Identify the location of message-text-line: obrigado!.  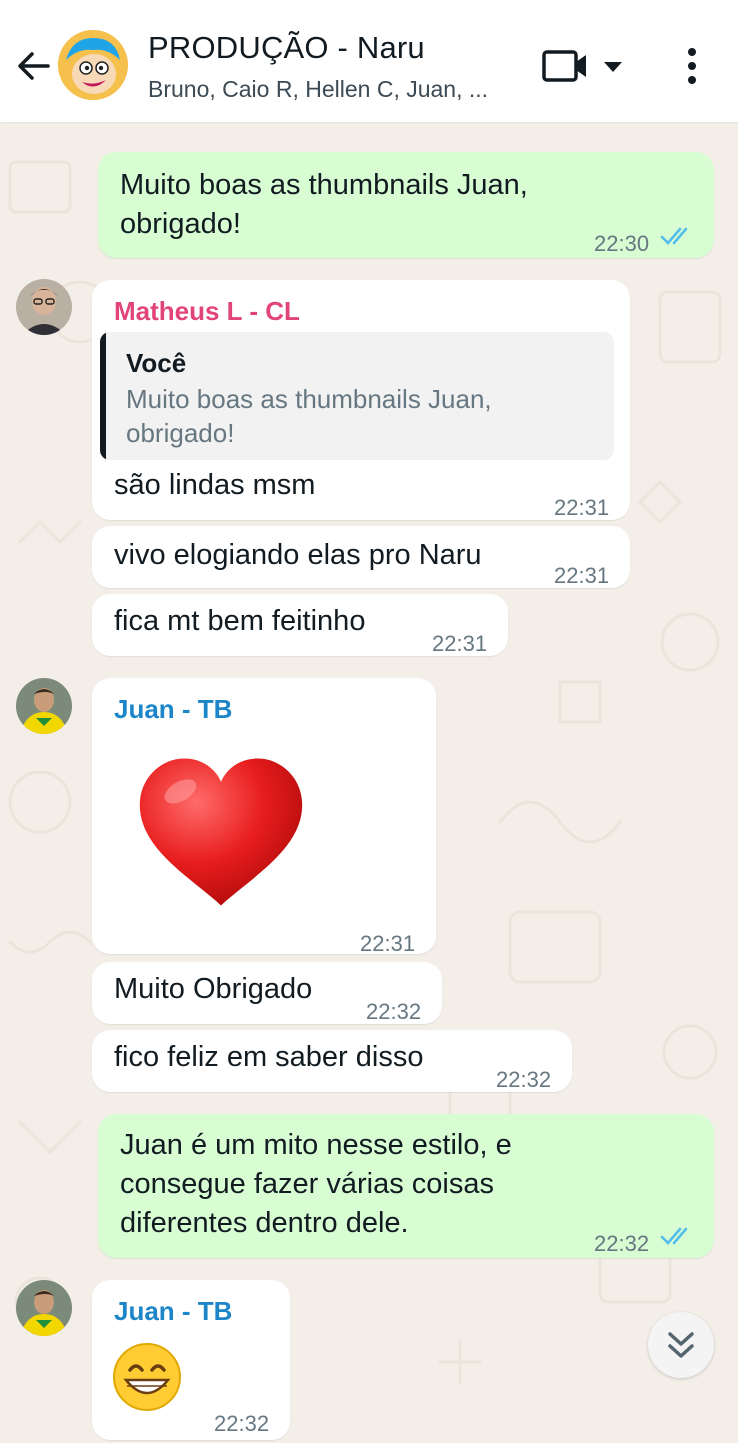
(180, 224).